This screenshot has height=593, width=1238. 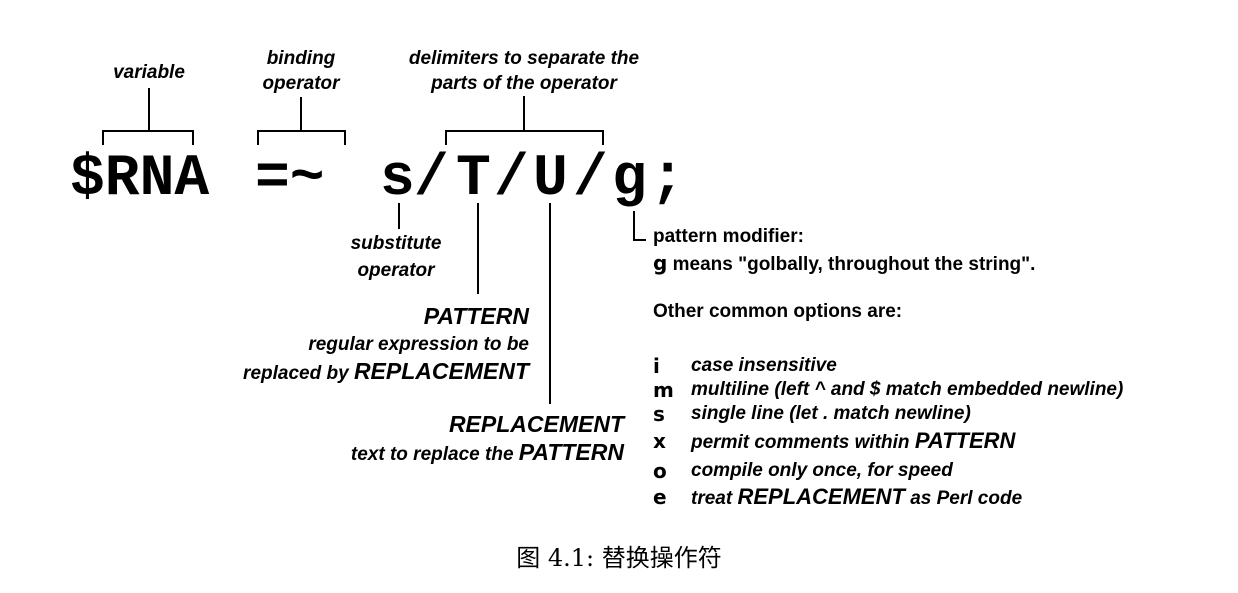 I want to click on substitute-operator-label-line2: operator, so click(x=396, y=270).